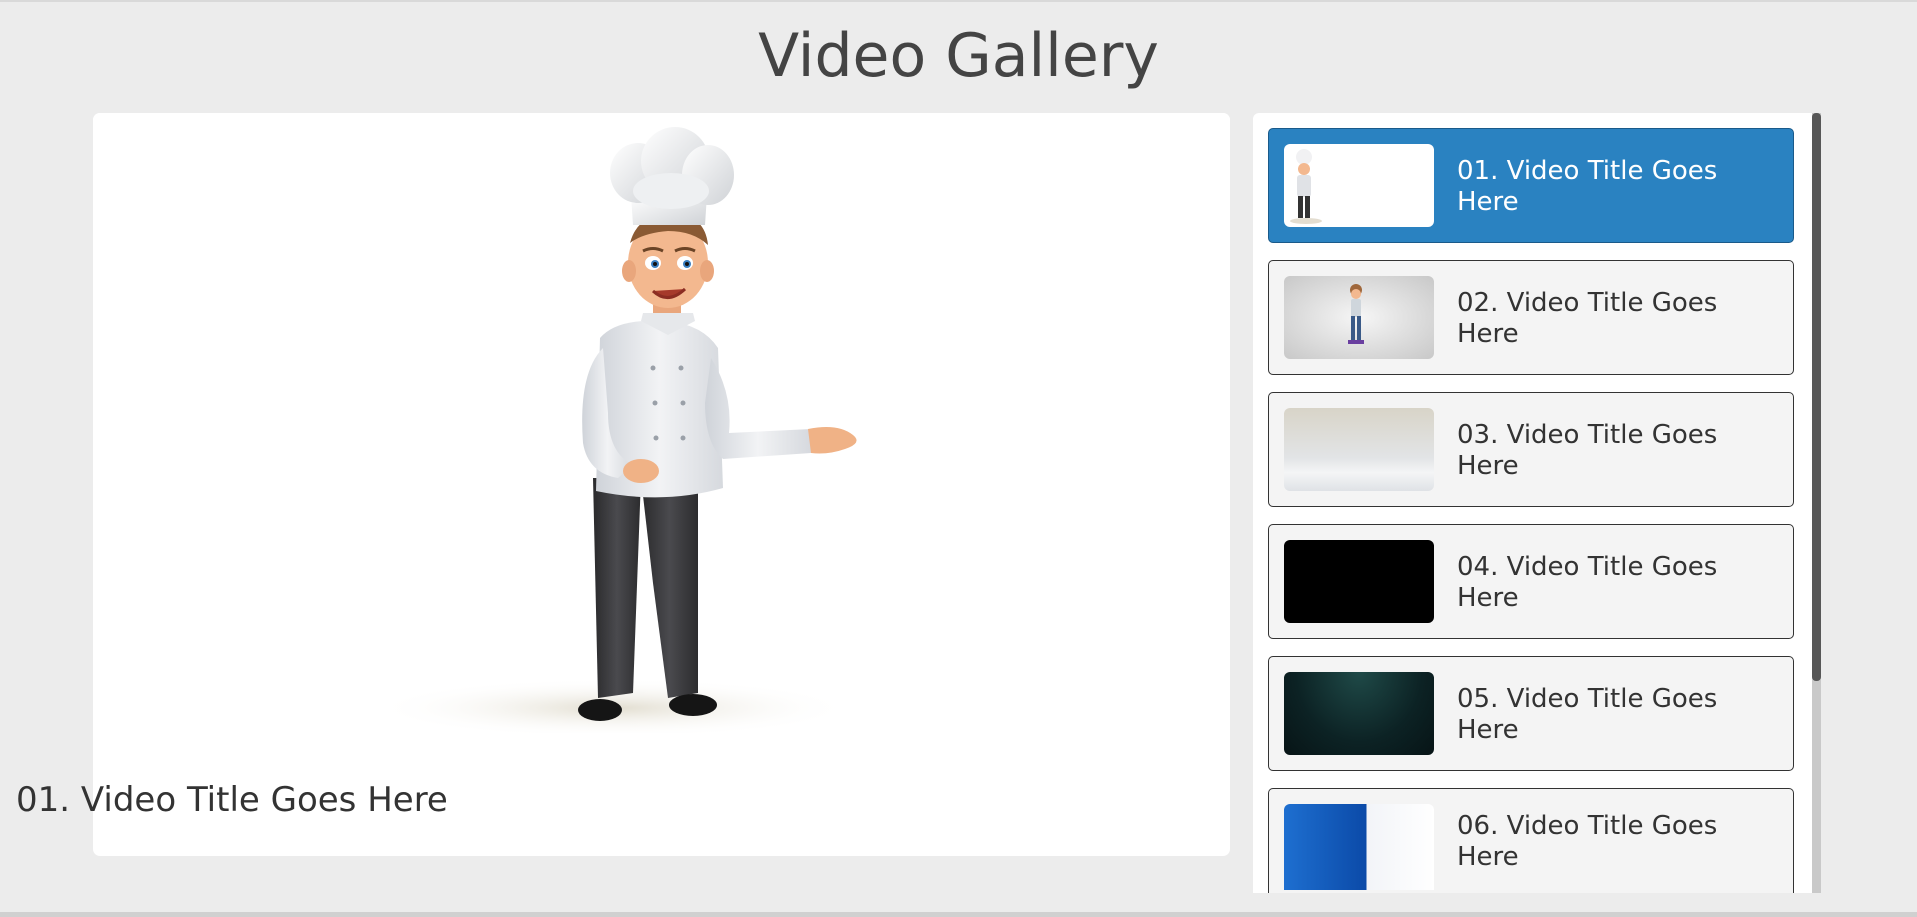 The width and height of the screenshot is (1917, 917). Describe the element at coordinates (1359, 581) in the screenshot. I see `black-screen-thumbnail` at that location.